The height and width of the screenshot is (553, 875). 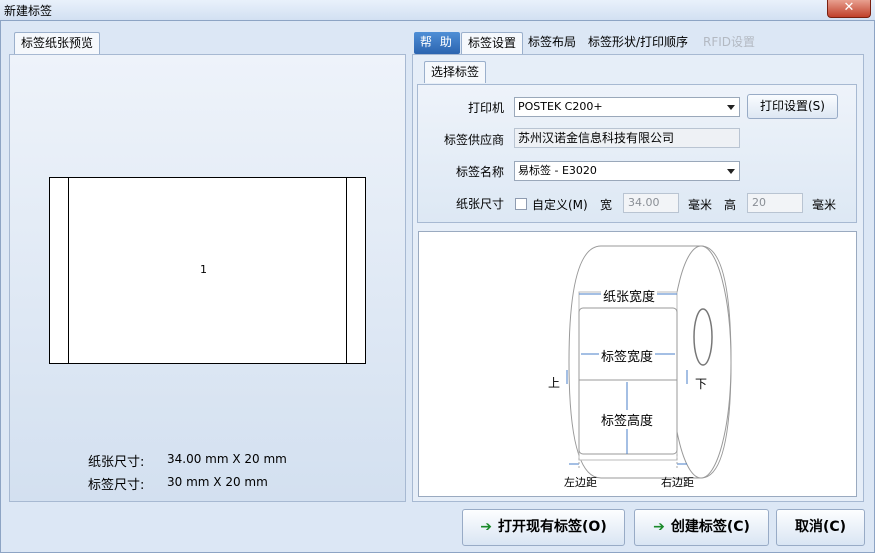 I want to click on title-bar: 新建标签 ✕, so click(x=437, y=10).